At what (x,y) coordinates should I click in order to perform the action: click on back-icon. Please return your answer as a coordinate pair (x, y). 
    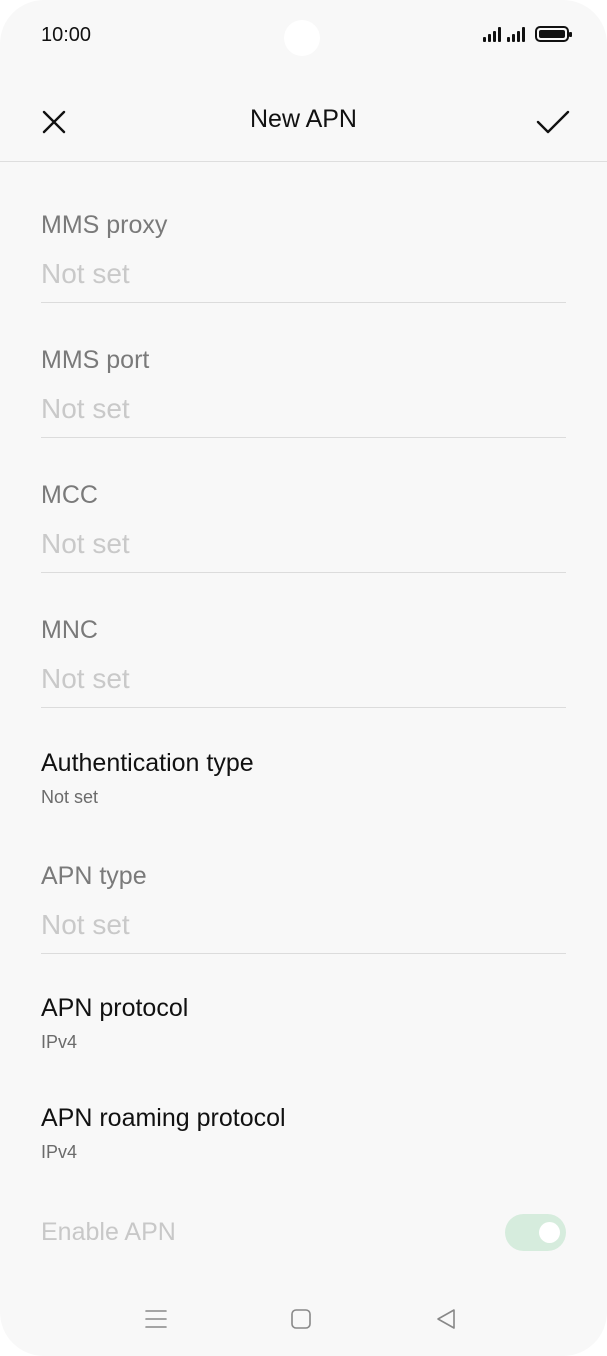
    Looking at the image, I should click on (446, 1319).